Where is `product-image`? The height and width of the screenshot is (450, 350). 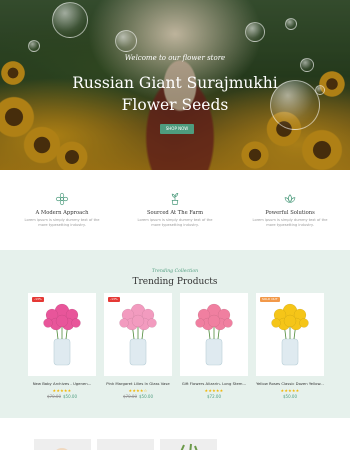
product-image is located at coordinates (214, 334).